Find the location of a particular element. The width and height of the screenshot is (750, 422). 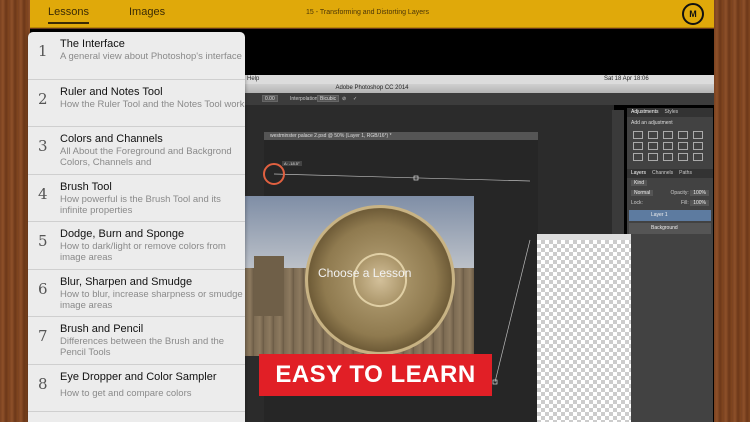

vibrance-icon is located at coordinates (698, 135).